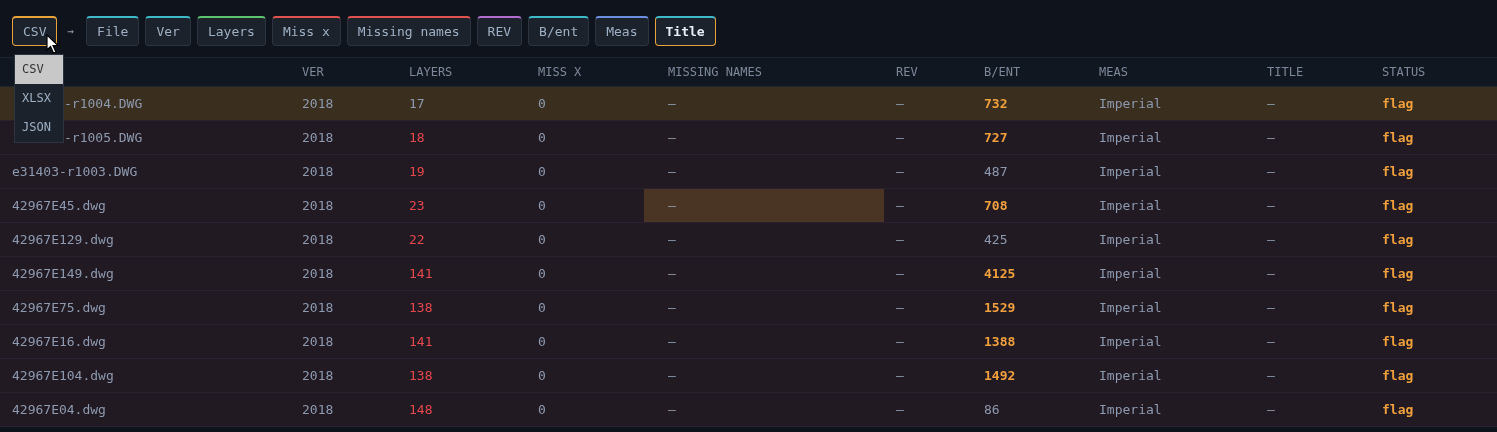  I want to click on mouse-pointer-icon, so click(53, 44).